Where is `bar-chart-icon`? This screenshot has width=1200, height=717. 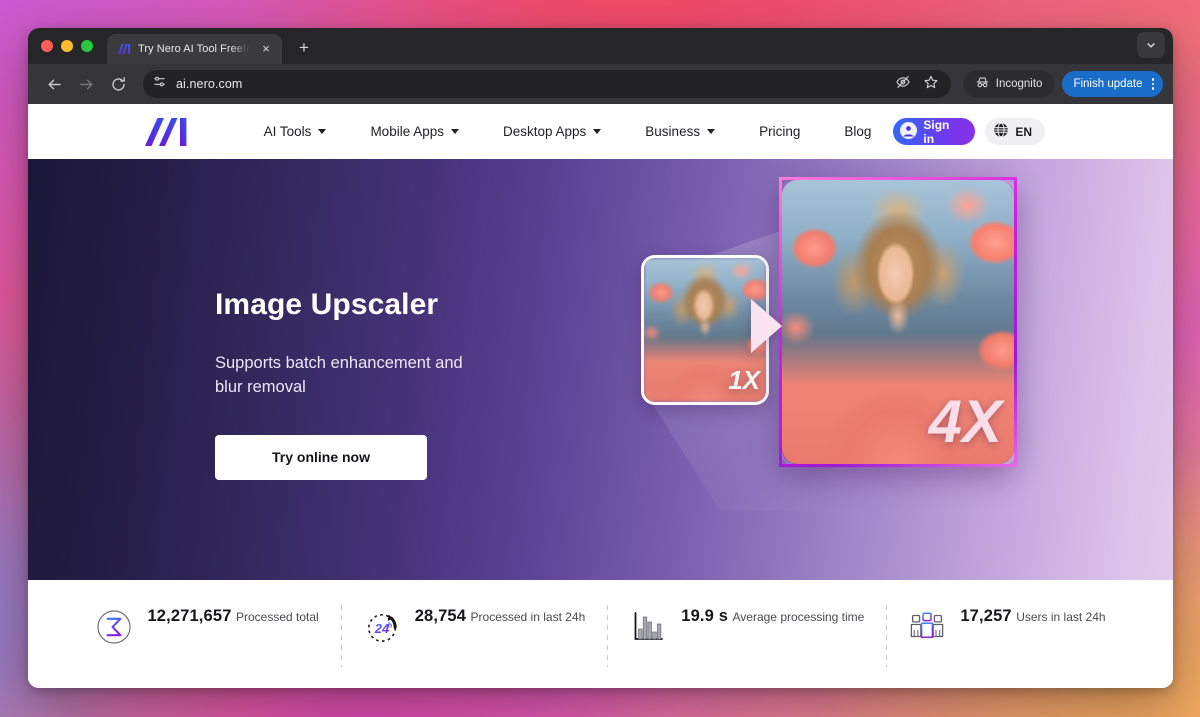
bar-chart-icon is located at coordinates (648, 627).